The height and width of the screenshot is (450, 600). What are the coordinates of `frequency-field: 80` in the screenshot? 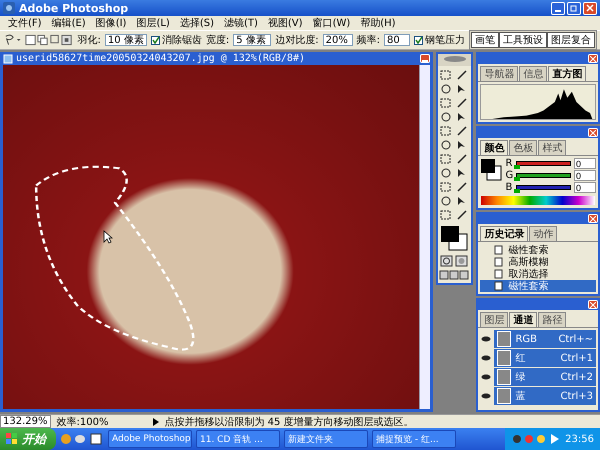 It's located at (397, 40).